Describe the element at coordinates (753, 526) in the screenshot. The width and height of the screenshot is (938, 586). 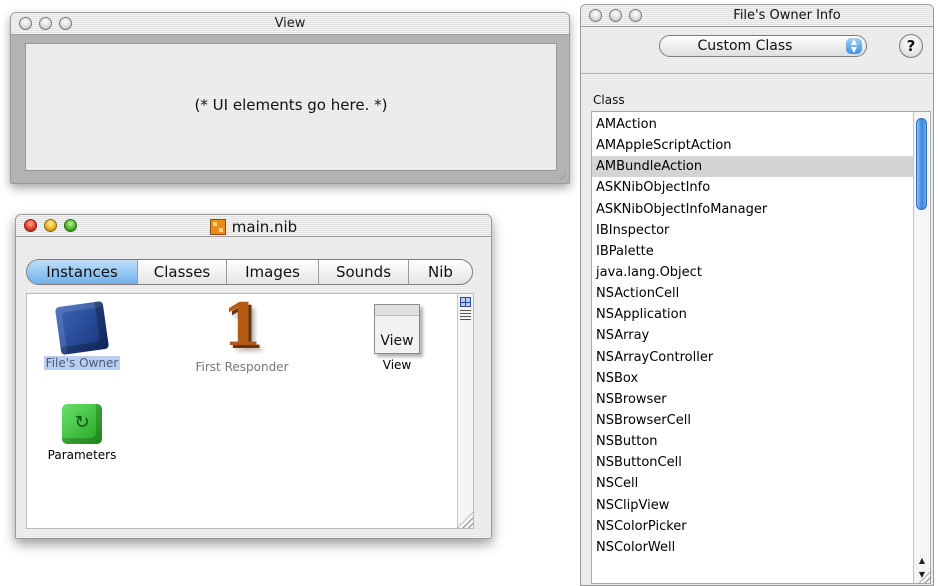
I see `class-list-item: NSColorPicker` at that location.